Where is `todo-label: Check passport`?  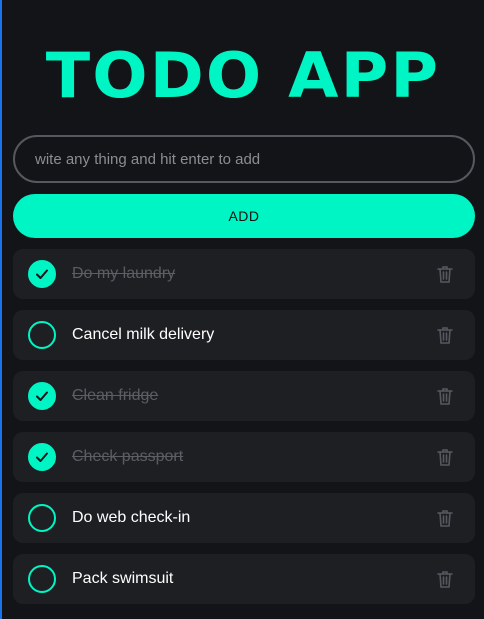
todo-label: Check passport is located at coordinates (128, 456).